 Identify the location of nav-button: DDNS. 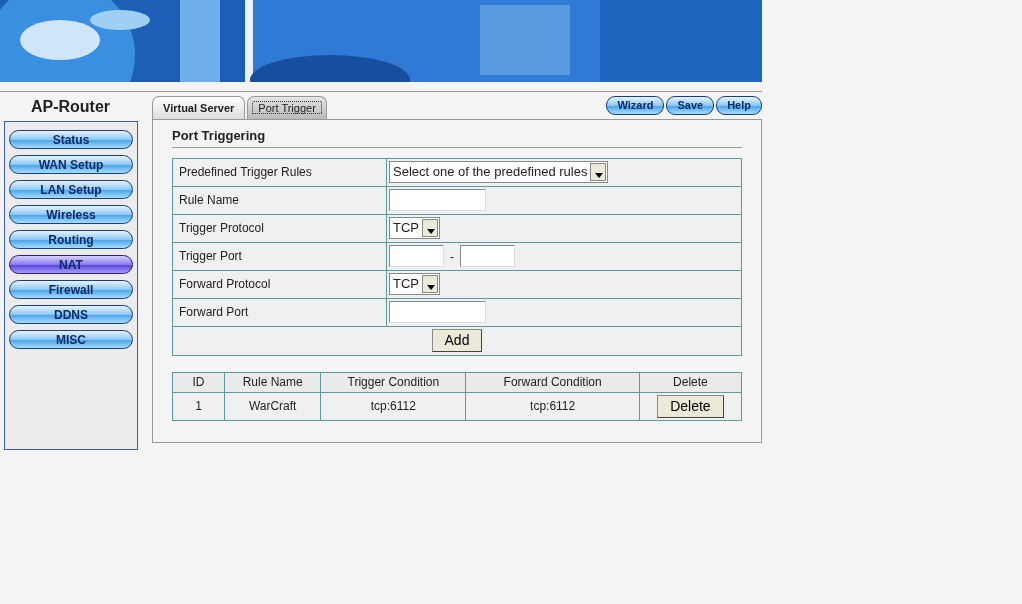
(71, 314).